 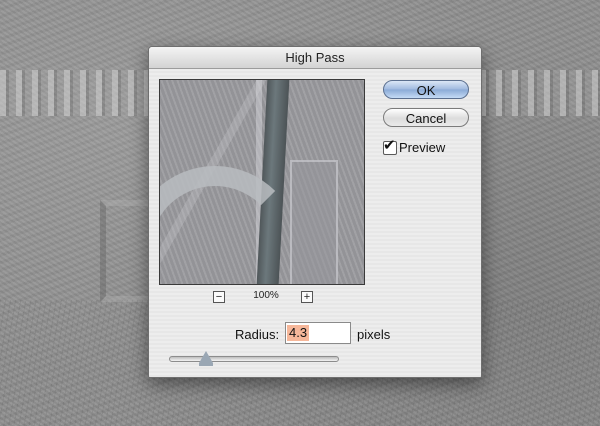 What do you see at coordinates (426, 117) in the screenshot?
I see `cancel-button: Cancel` at bounding box center [426, 117].